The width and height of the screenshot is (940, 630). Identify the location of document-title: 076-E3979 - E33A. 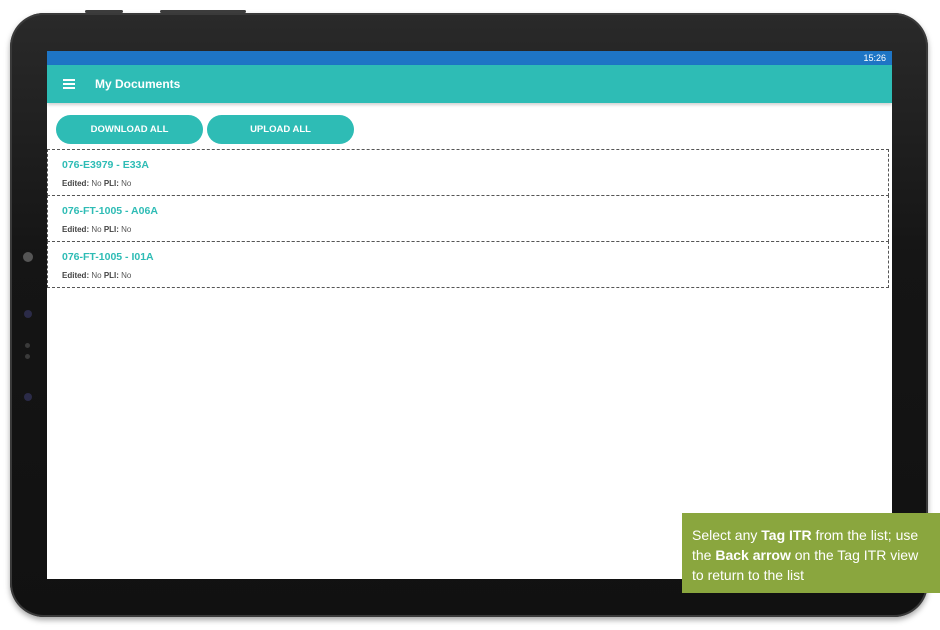
(475, 166).